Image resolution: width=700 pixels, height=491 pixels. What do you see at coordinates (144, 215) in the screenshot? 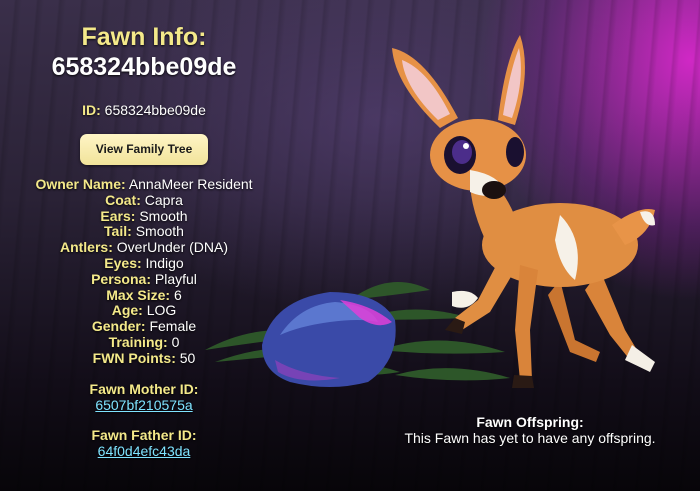
I see `stat-ears: Ears: Smooth` at bounding box center [144, 215].